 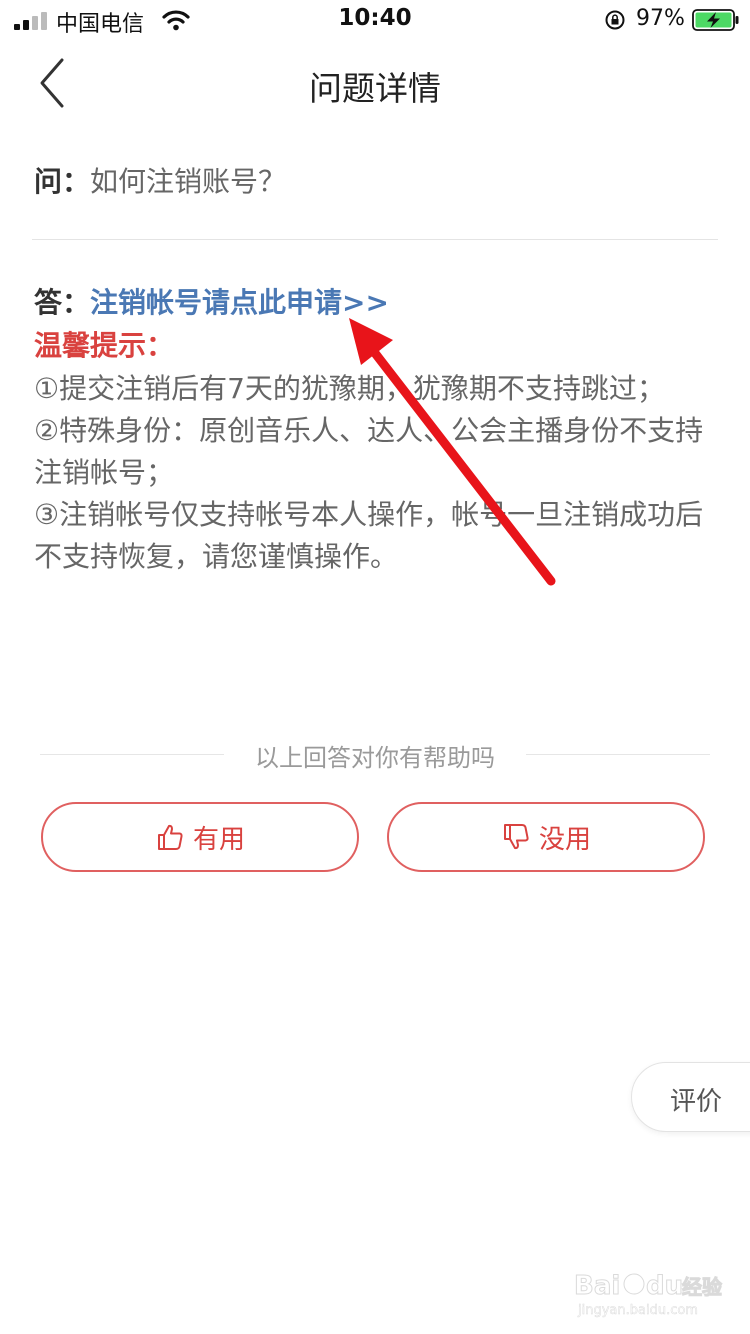 I want to click on divider, so click(x=375, y=239).